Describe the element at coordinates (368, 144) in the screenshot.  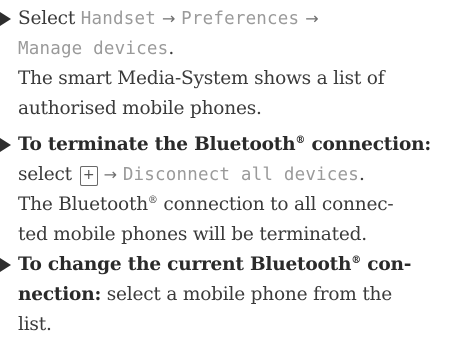
I see `step2-heading-text-end: connection:` at that location.